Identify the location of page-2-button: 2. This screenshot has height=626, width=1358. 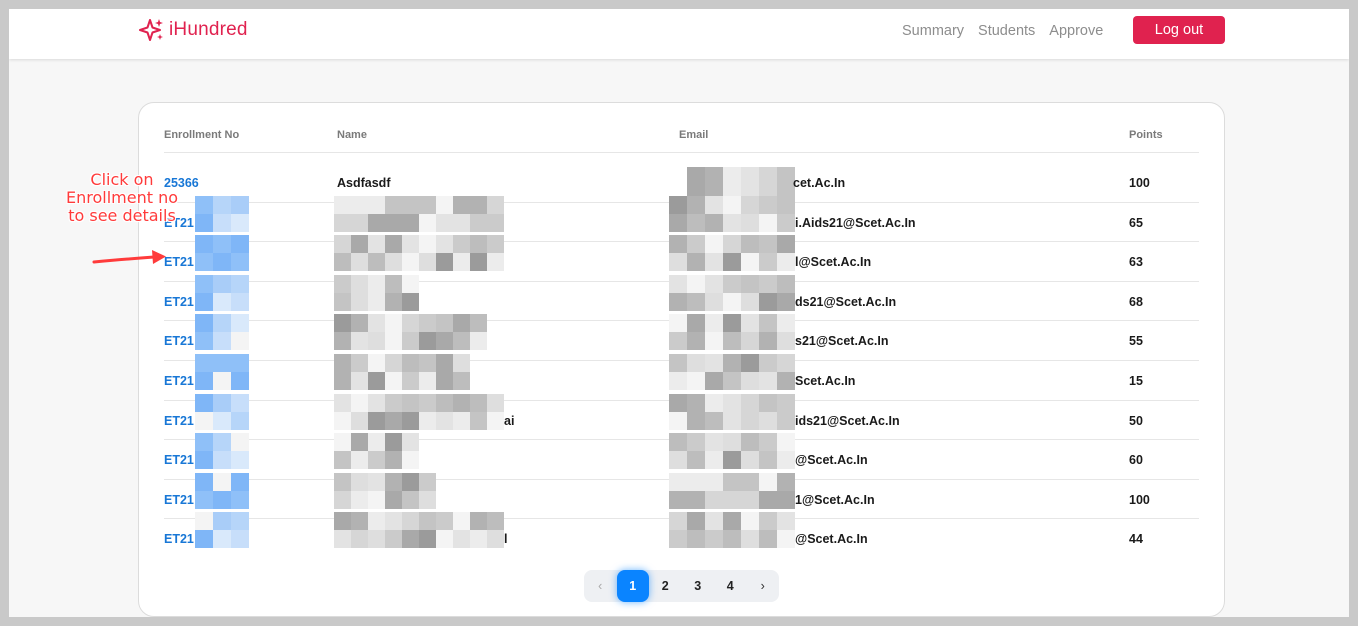
(665, 586).